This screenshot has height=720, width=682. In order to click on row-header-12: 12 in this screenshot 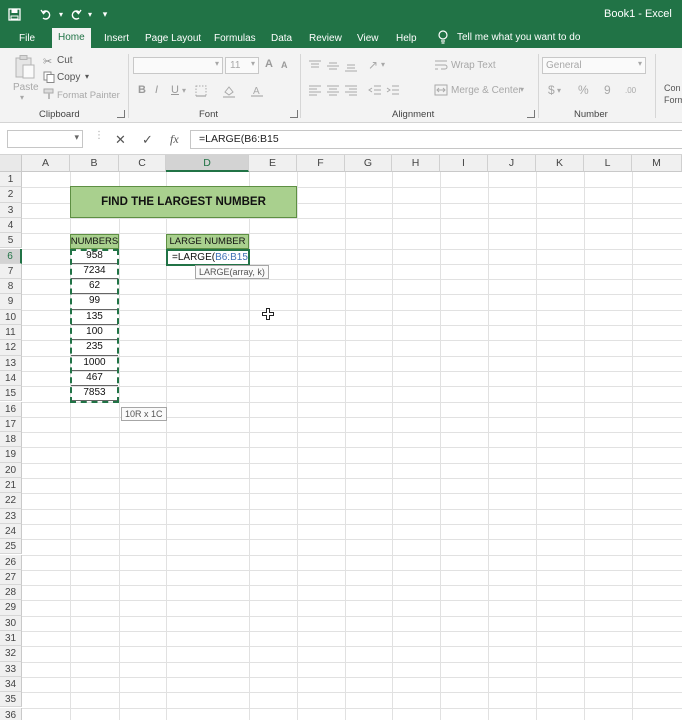, I will do `click(11, 348)`.